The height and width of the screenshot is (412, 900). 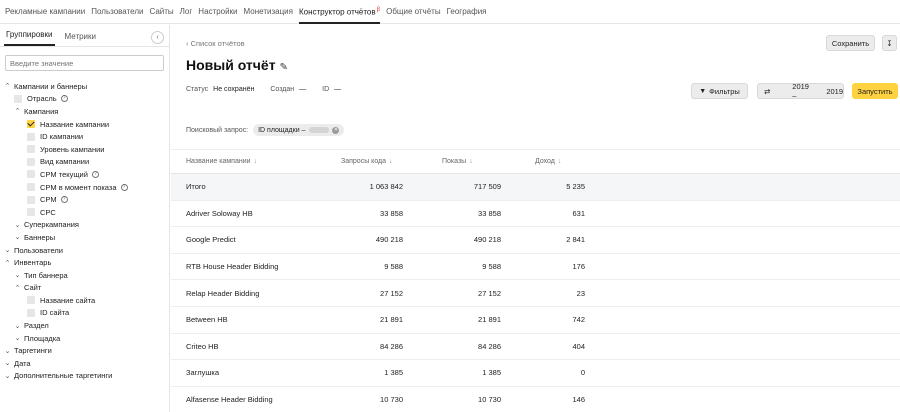 What do you see at coordinates (85, 174) in the screenshot?
I see `tree-item: CPM текущий?` at bounding box center [85, 174].